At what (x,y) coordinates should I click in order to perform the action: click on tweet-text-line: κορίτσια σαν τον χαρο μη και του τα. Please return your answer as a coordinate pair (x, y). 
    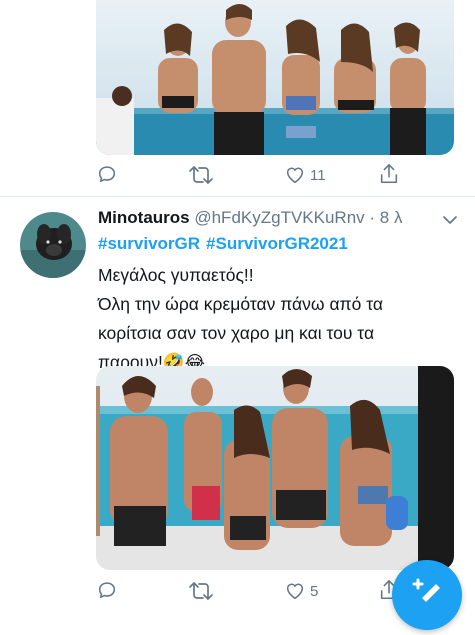
    Looking at the image, I should click on (236, 333).